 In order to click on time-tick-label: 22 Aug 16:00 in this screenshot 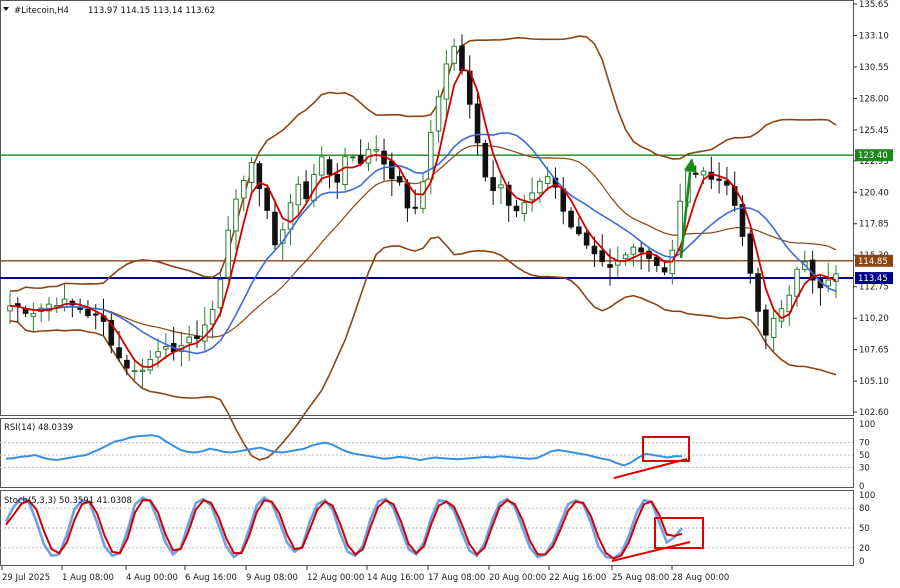, I will do `click(577, 578)`.